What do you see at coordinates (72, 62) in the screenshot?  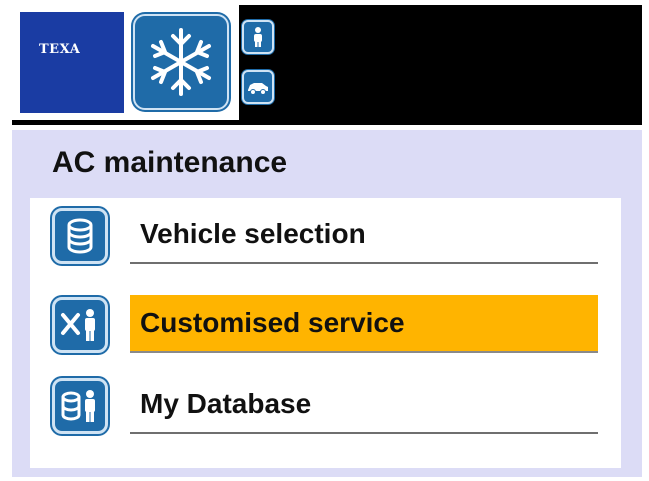 I see `texa-logo: TEXA` at bounding box center [72, 62].